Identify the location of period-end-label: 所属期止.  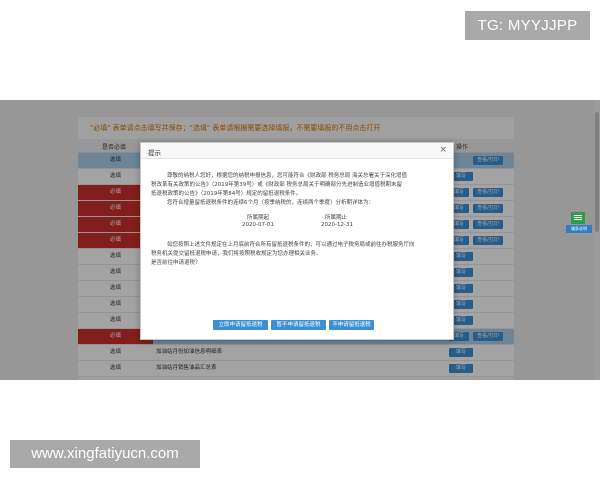
(336, 218).